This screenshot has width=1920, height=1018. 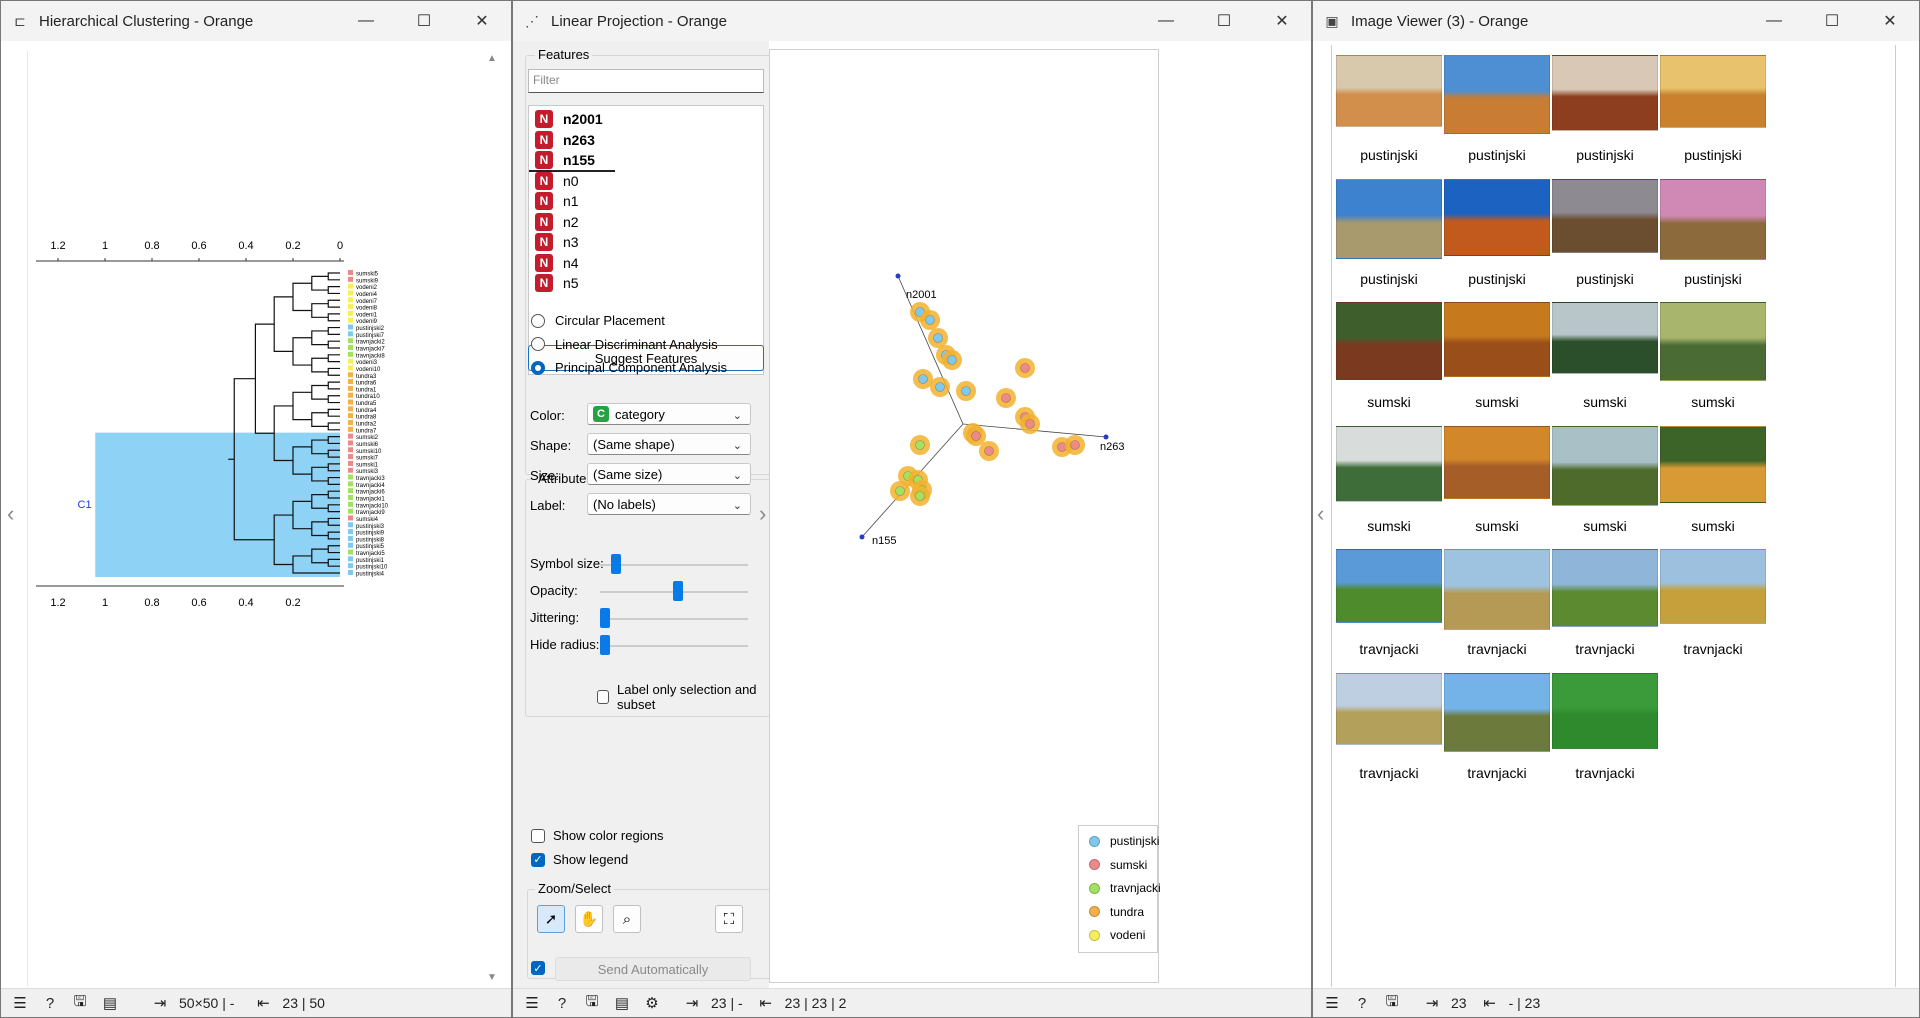 I want to click on send-auto-checkbox: ✓, so click(x=542, y=968).